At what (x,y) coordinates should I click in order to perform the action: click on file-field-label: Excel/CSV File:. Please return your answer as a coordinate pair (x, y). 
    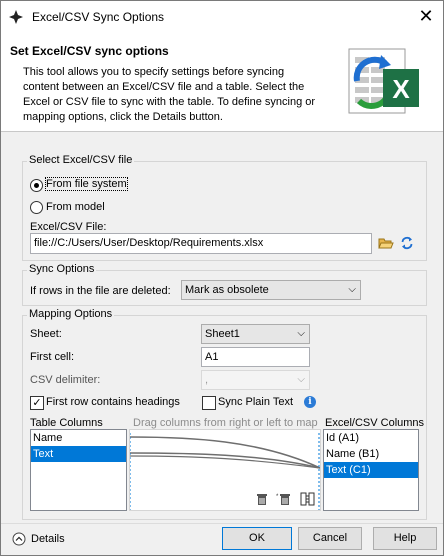
    Looking at the image, I should click on (68, 227).